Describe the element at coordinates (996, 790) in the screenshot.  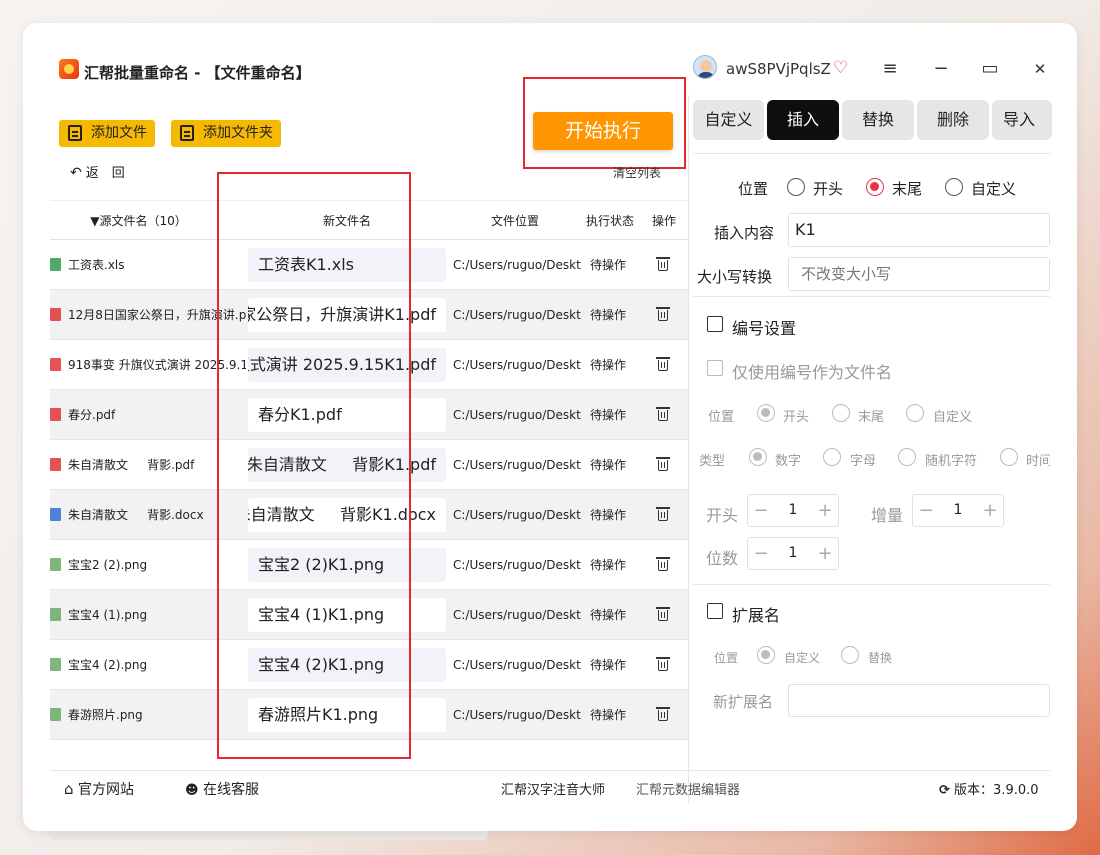
I see `version-label: 版本：3.9.0.0` at that location.